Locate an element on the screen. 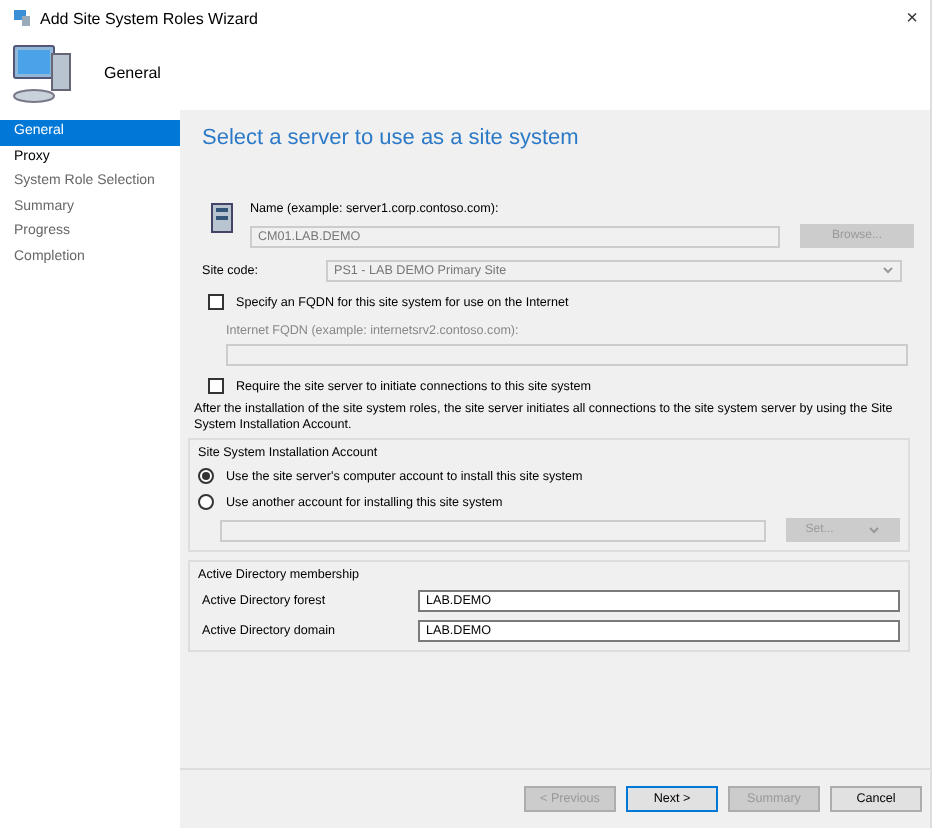 Image resolution: width=948 pixels, height=828 pixels. section-heading: Select a server to use as a site system is located at coordinates (391, 138).